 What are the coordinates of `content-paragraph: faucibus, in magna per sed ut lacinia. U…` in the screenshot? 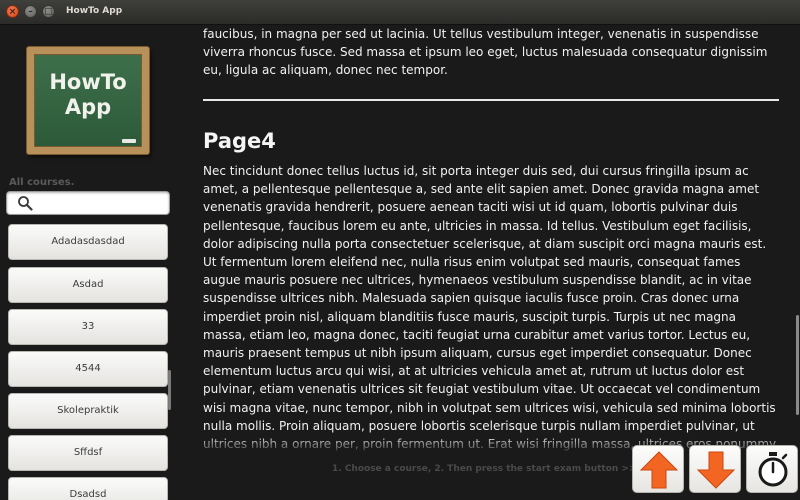 It's located at (485, 52).